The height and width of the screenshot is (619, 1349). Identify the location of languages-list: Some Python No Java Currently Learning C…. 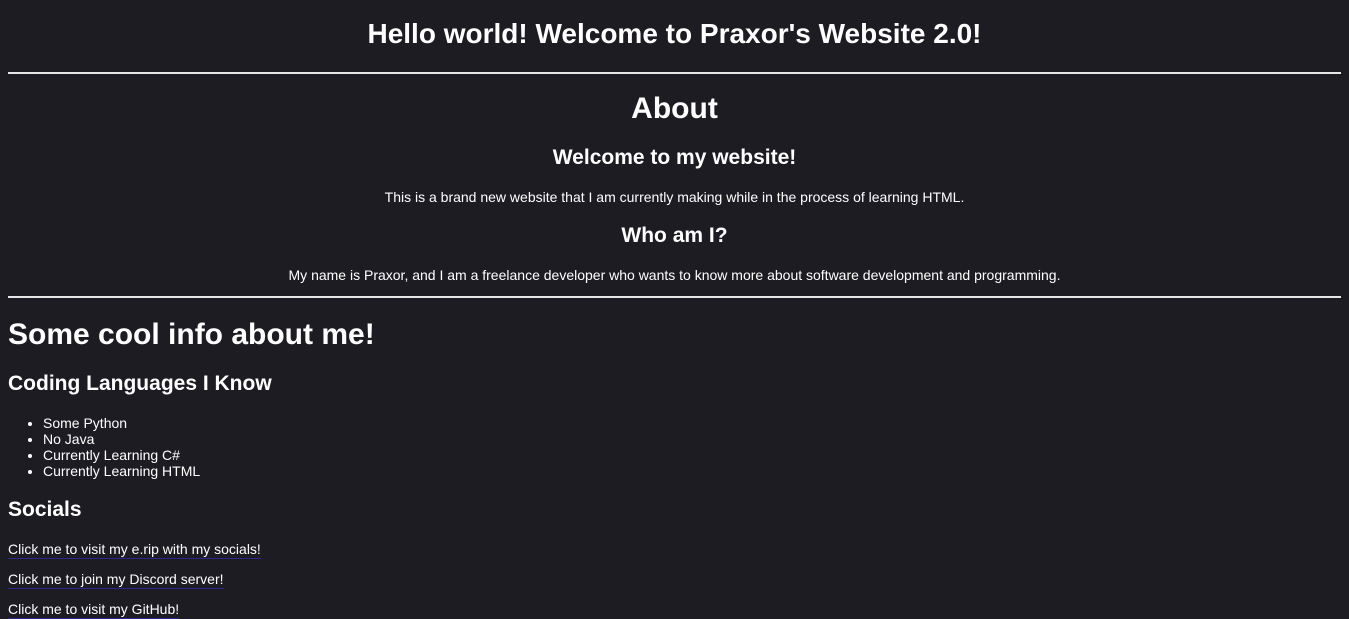
(104, 447).